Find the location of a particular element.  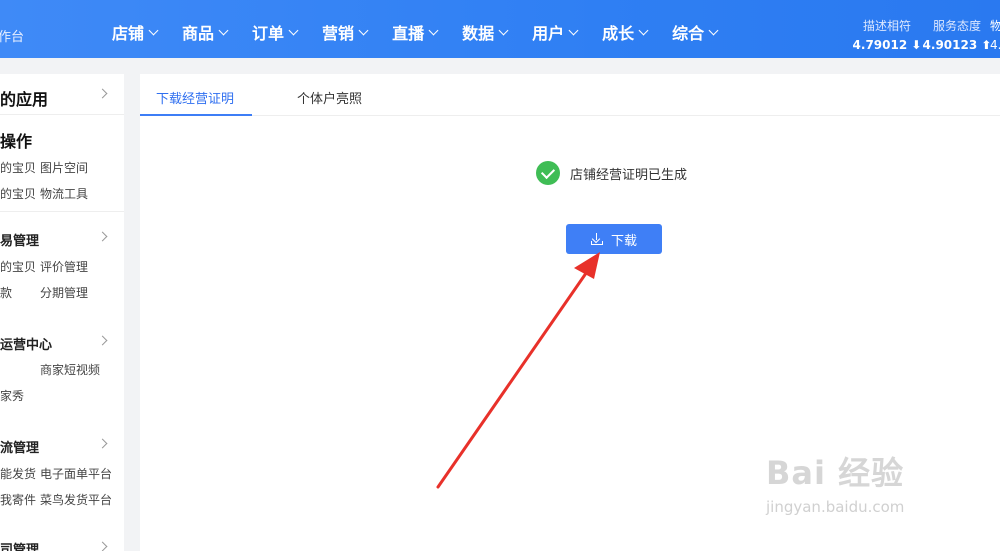

section-title-logistics: 流管理 is located at coordinates (19, 446).